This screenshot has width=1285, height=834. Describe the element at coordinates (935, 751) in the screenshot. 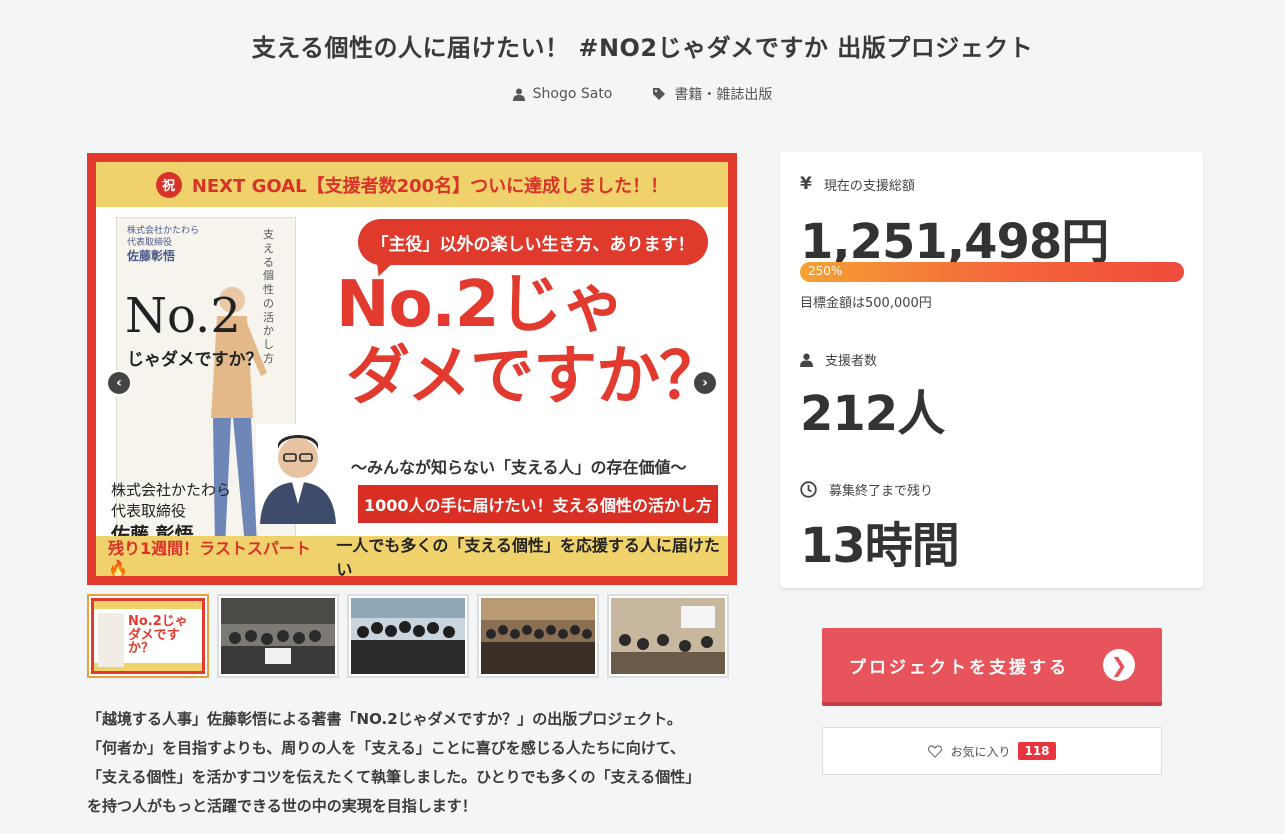

I see `heart-icon` at that location.